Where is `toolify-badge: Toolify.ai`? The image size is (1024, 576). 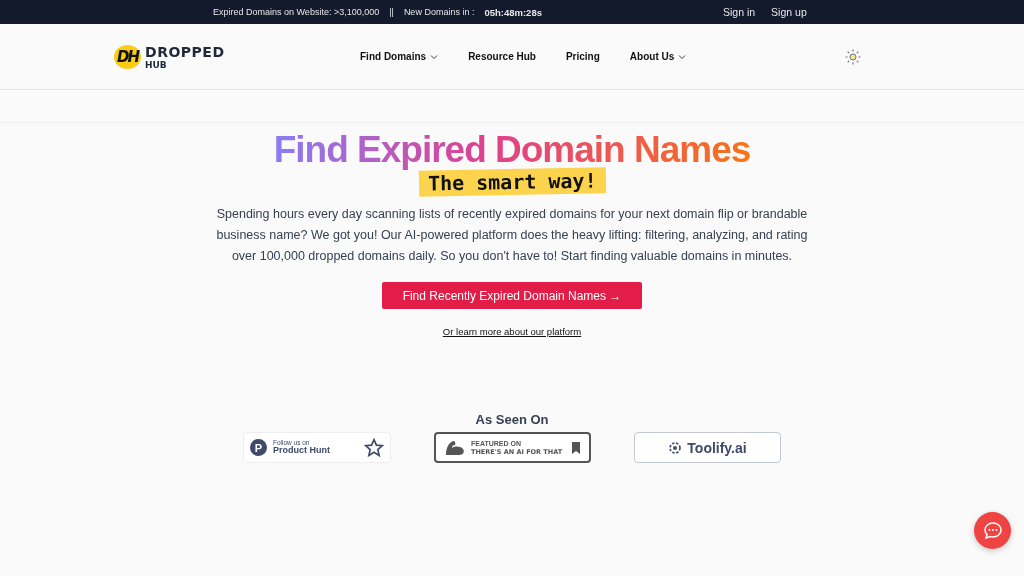
toolify-badge: Toolify.ai is located at coordinates (707, 447).